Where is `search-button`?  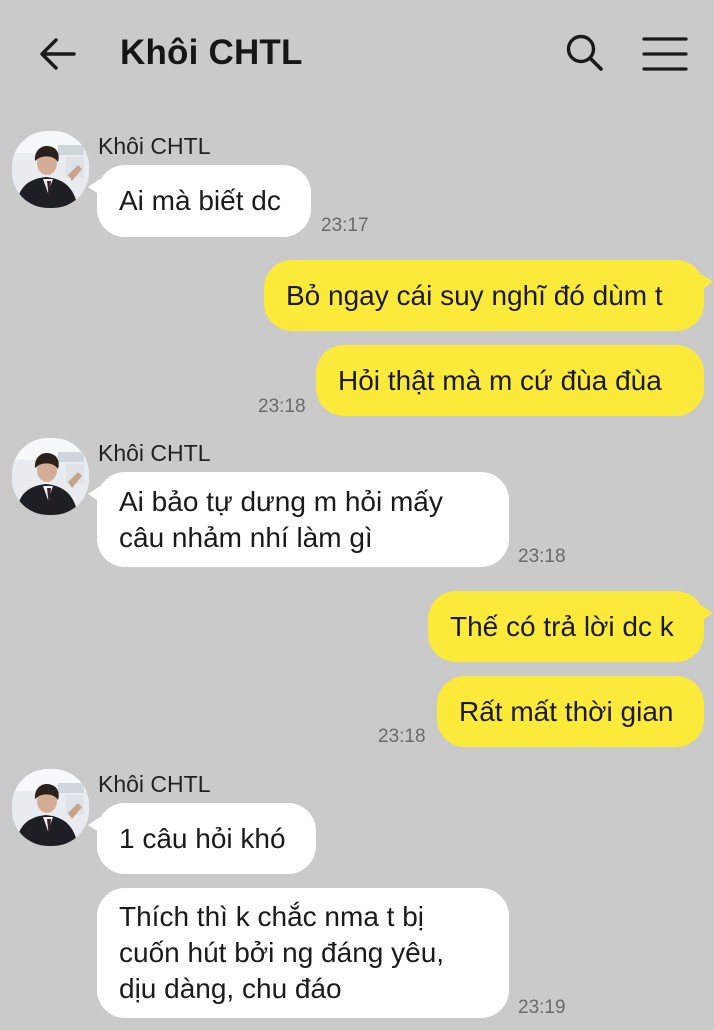
search-button is located at coordinates (585, 53).